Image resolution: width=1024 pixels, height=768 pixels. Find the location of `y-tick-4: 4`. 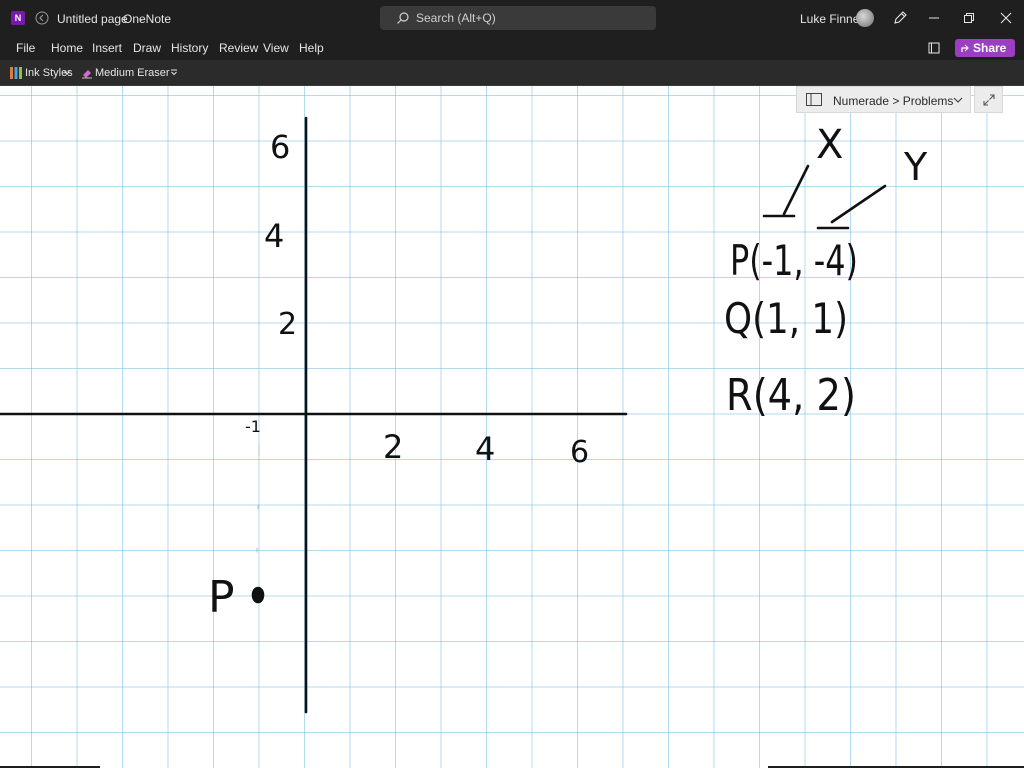

y-tick-4: 4 is located at coordinates (274, 236).